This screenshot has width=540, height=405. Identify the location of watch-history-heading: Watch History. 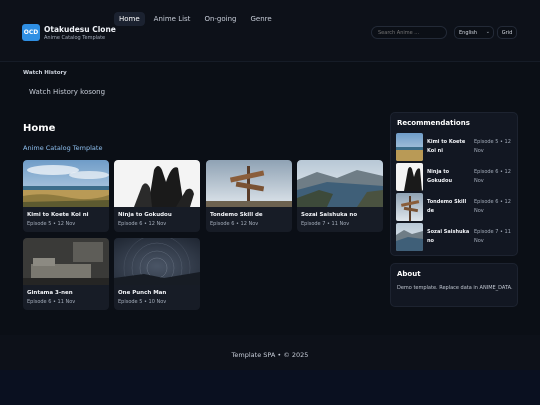
(45, 73).